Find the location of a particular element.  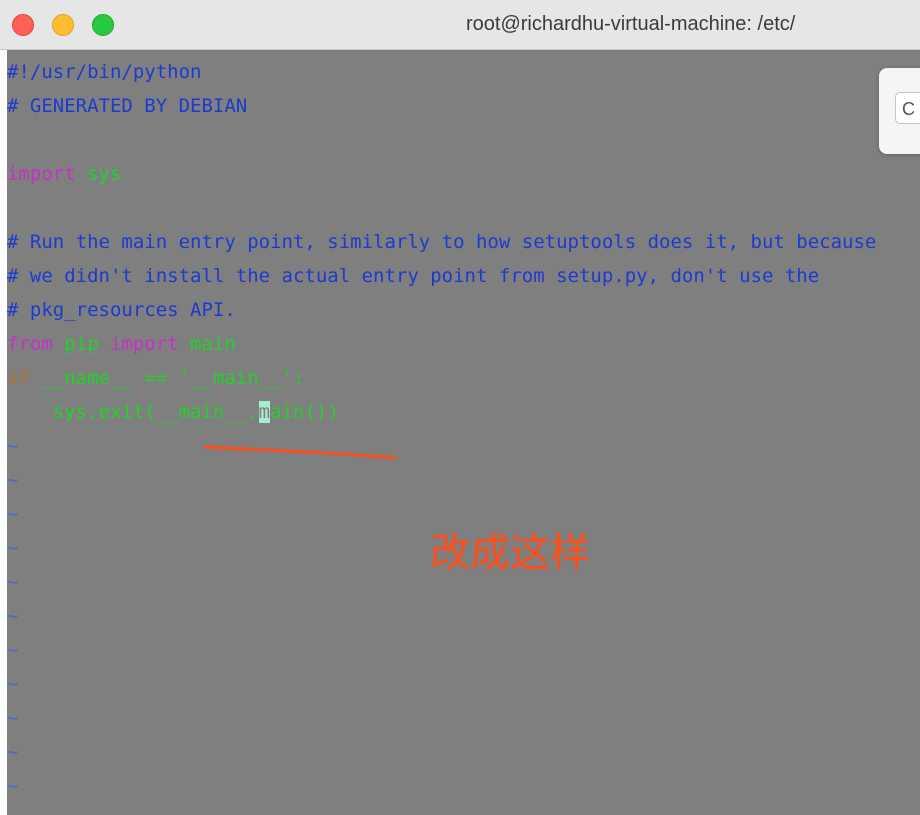

underline-stroke is located at coordinates (300, 452).